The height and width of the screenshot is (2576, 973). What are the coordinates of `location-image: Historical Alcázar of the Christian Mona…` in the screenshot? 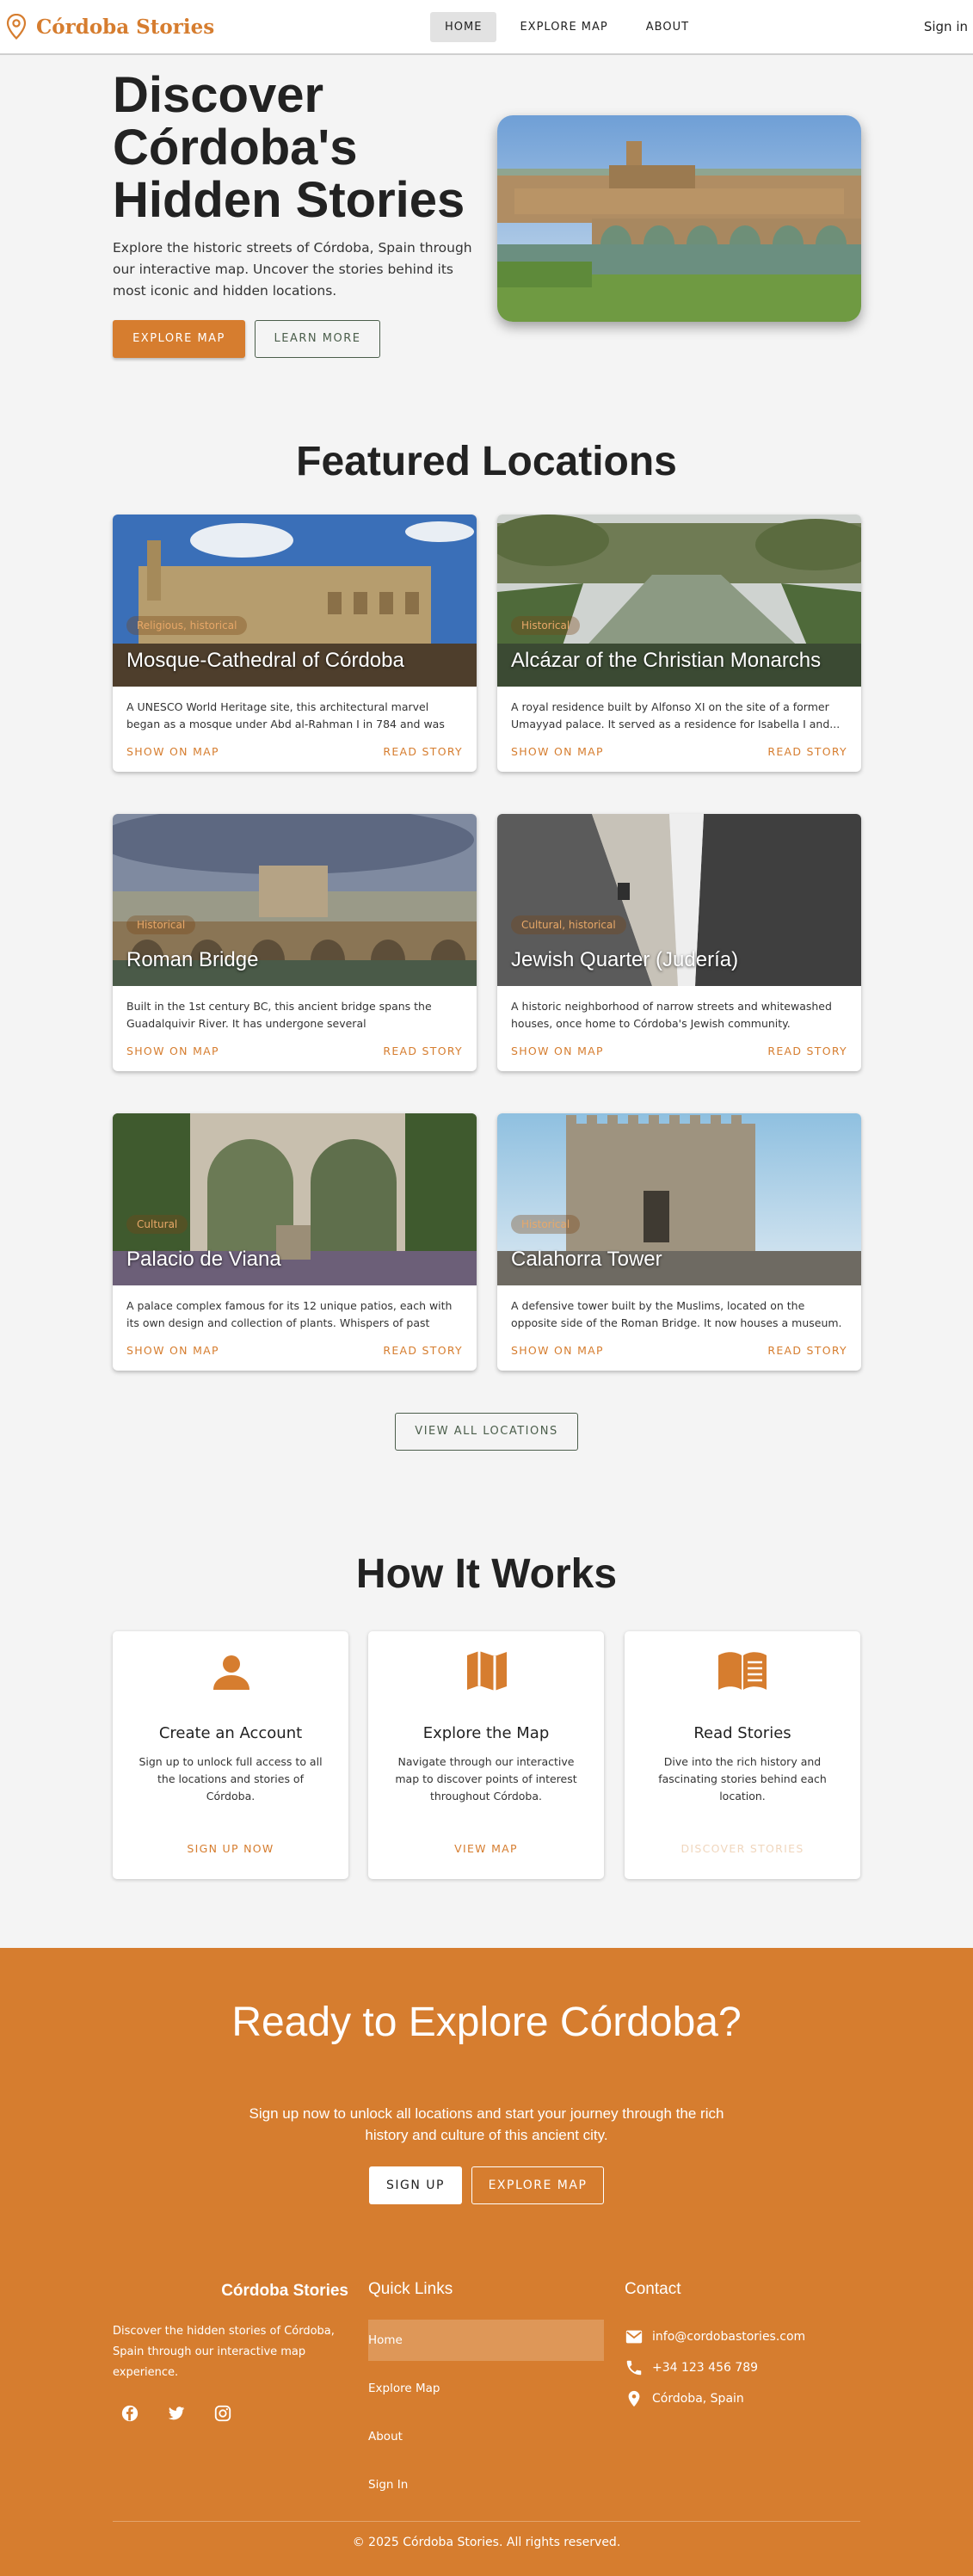 It's located at (679, 601).